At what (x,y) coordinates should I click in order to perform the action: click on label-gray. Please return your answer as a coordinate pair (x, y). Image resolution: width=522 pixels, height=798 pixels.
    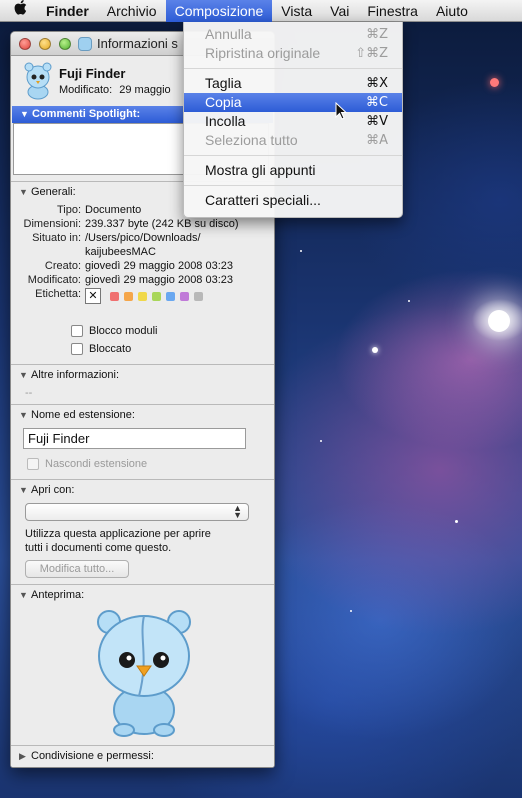
    Looking at the image, I should click on (198, 296).